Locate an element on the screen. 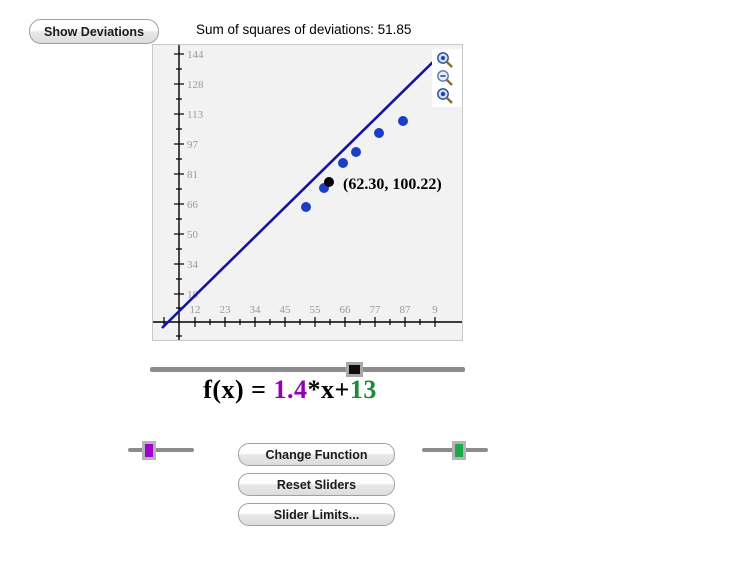 This screenshot has height=583, width=751. fx-middle: *x+ is located at coordinates (328, 389).